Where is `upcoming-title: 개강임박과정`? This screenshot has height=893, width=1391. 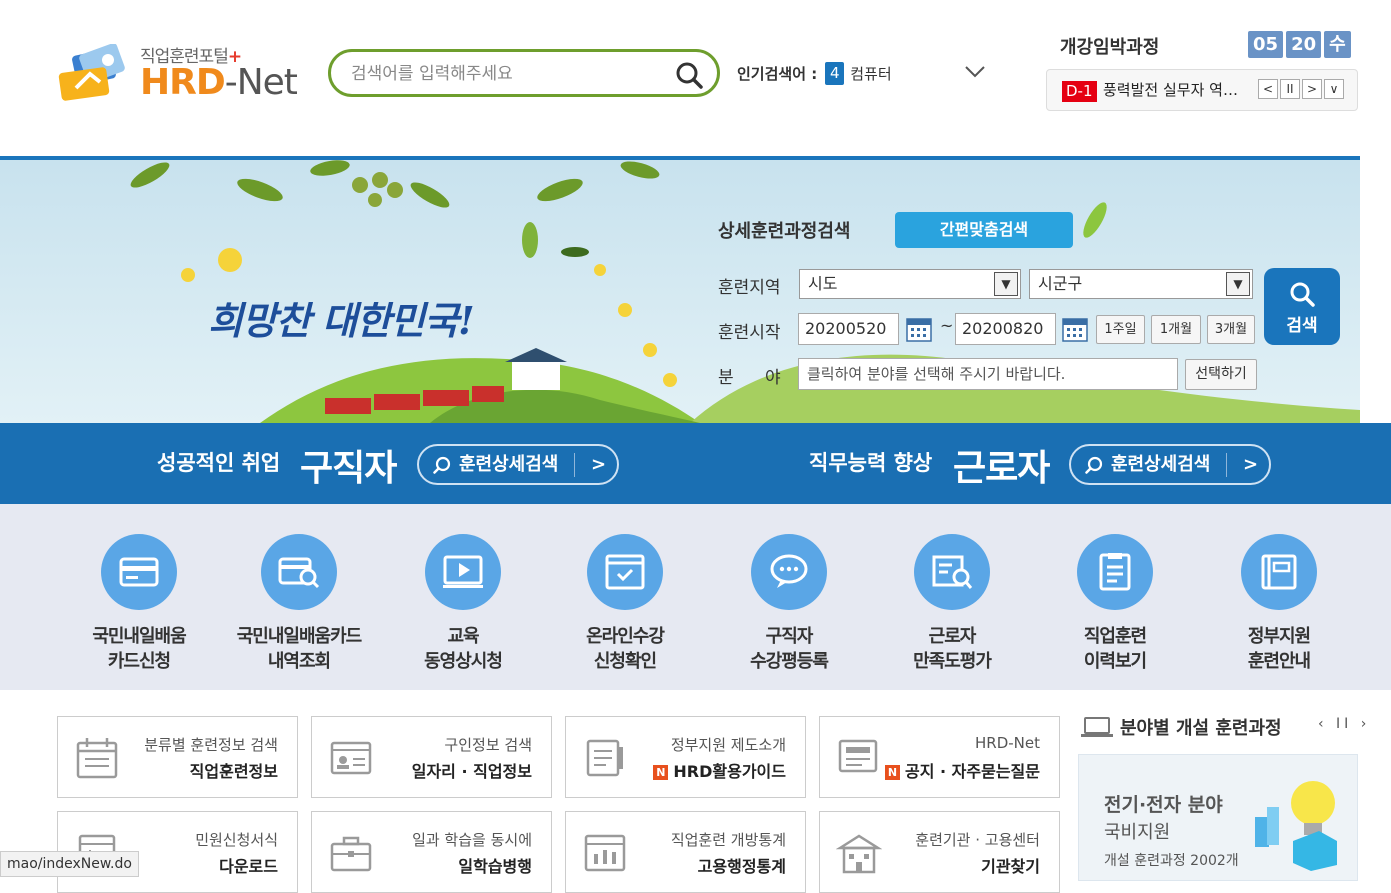 upcoming-title: 개강임박과정 is located at coordinates (1110, 47).